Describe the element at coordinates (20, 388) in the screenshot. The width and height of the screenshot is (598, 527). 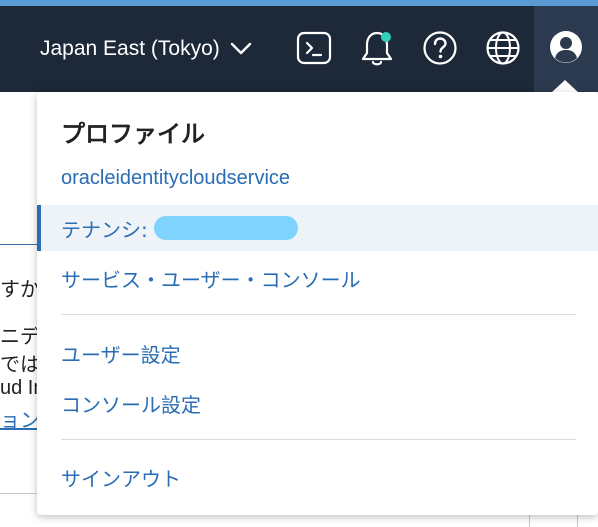
I see `text-fragment: ud In` at that location.